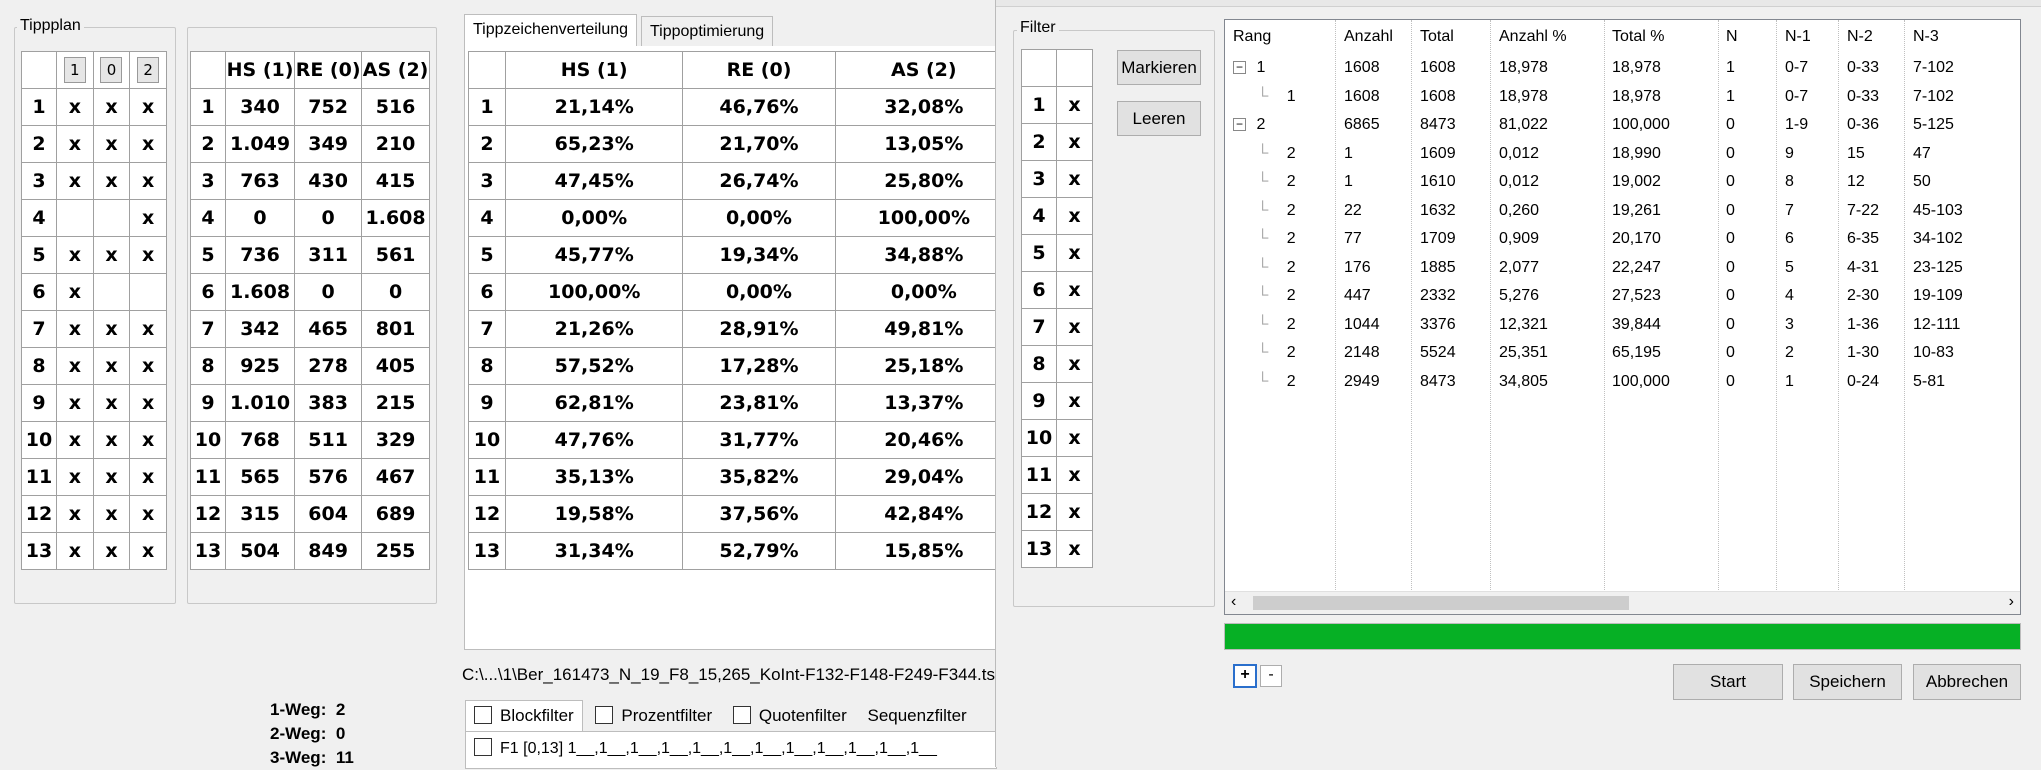 The height and width of the screenshot is (770, 2041). I want to click on abbrechen-button: Abbrechen, so click(1967, 682).